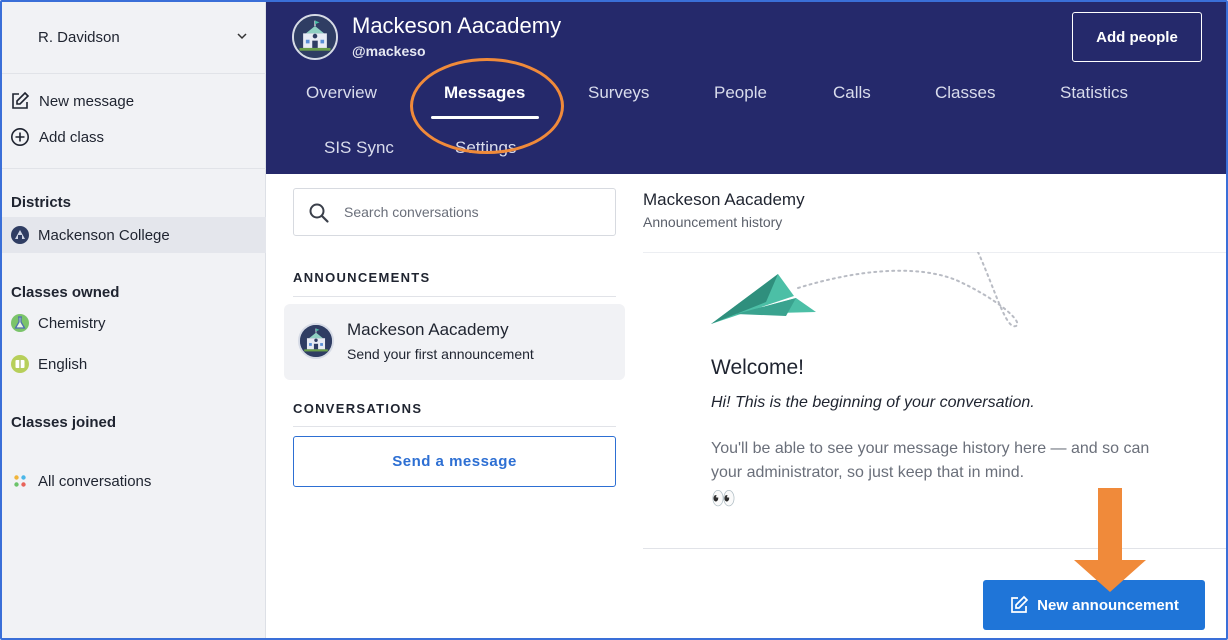 The width and height of the screenshot is (1228, 640). Describe the element at coordinates (20, 323) in the screenshot. I see `flask-icon` at that location.